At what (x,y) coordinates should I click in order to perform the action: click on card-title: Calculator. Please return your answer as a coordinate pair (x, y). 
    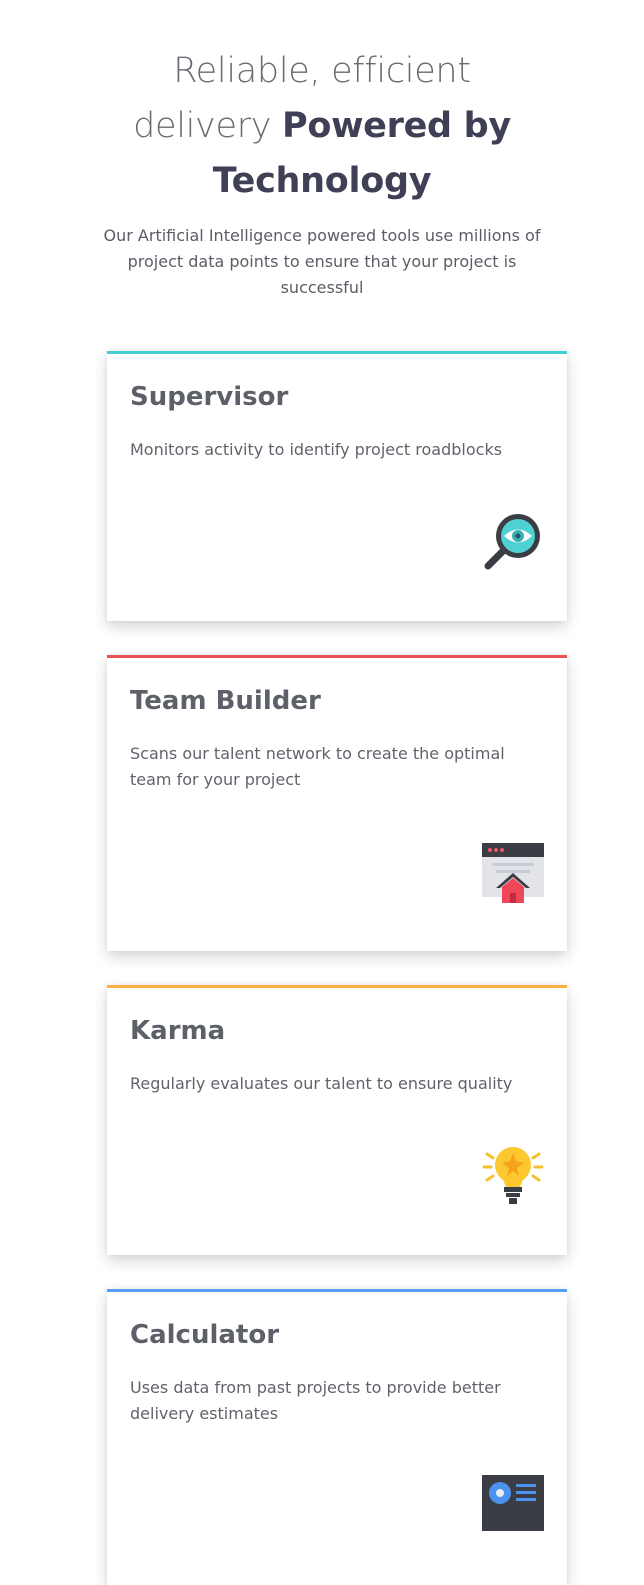
    Looking at the image, I should click on (205, 1335).